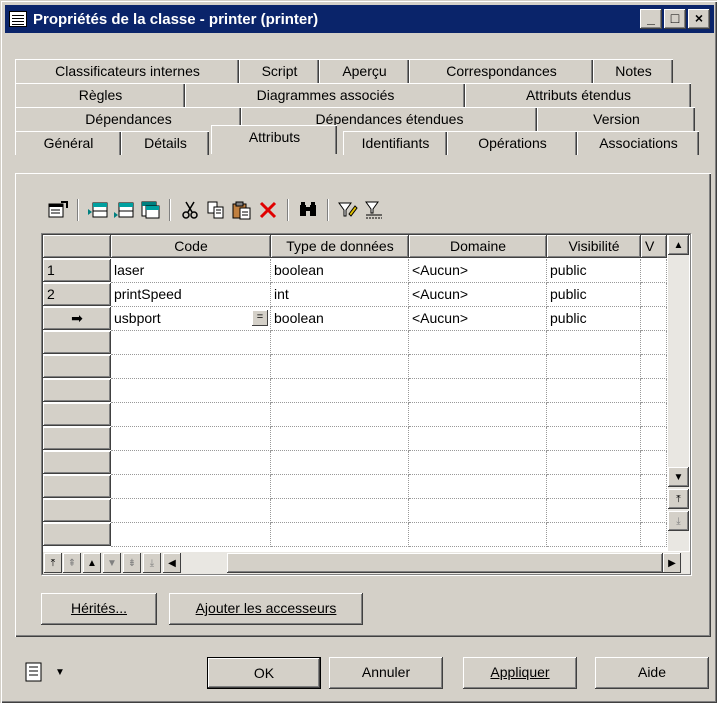  Describe the element at coordinates (150, 210) in the screenshot. I see `add-objects-icon` at that location.